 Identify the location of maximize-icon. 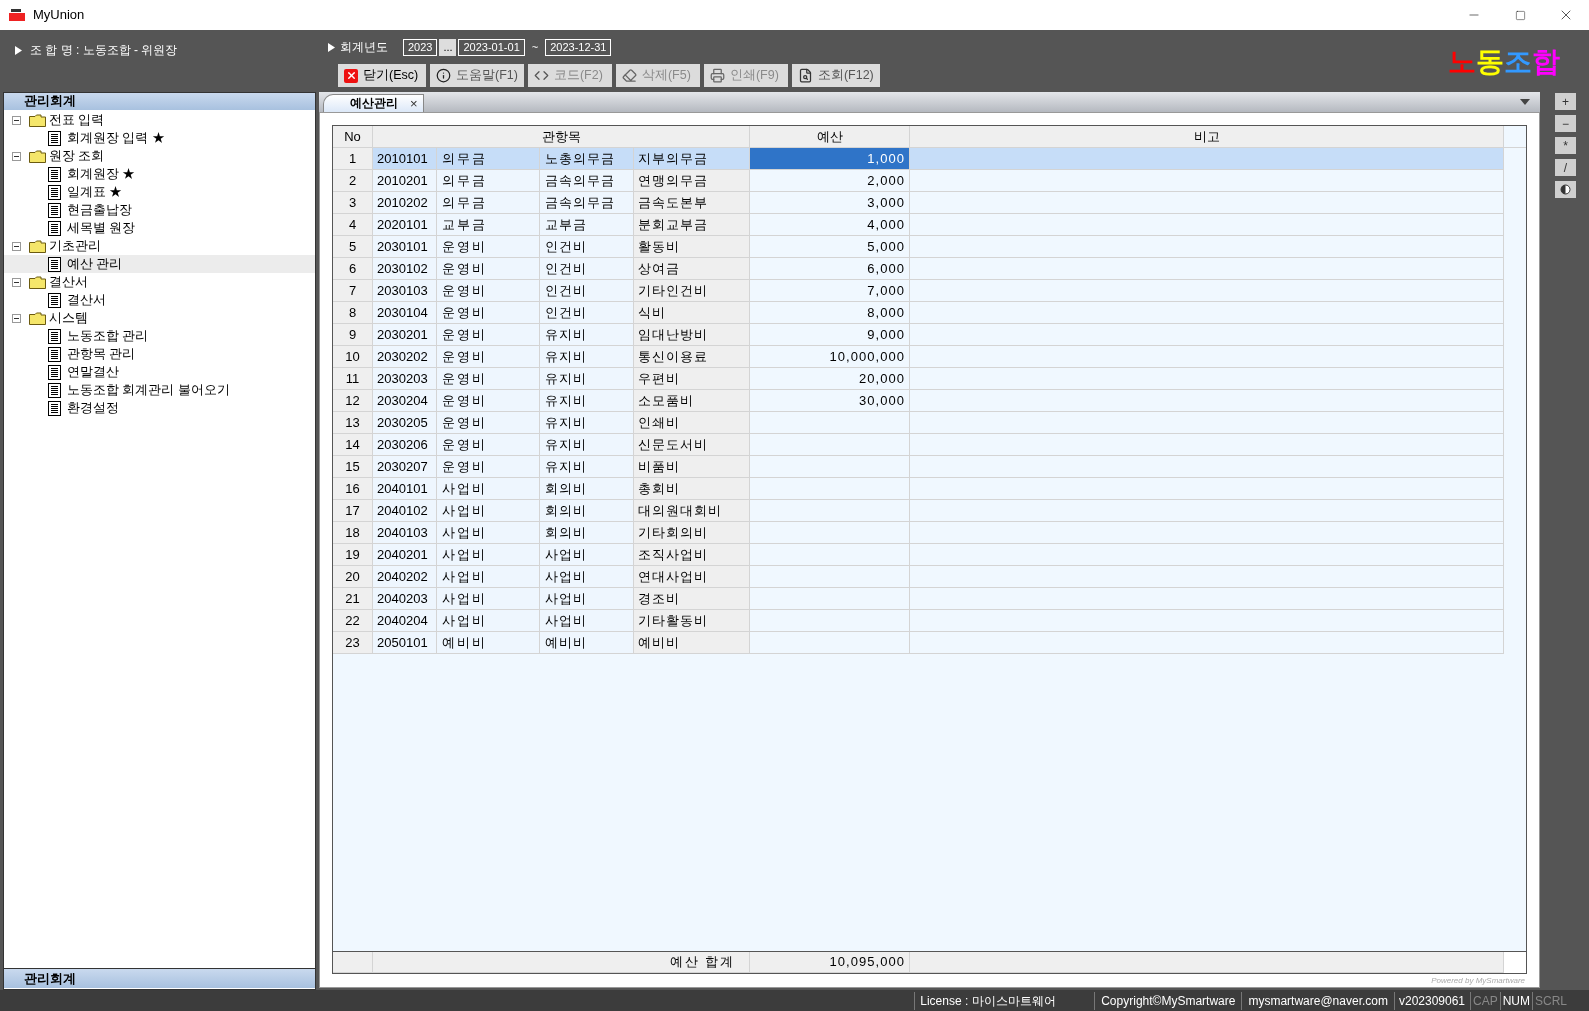
(1520, 15).